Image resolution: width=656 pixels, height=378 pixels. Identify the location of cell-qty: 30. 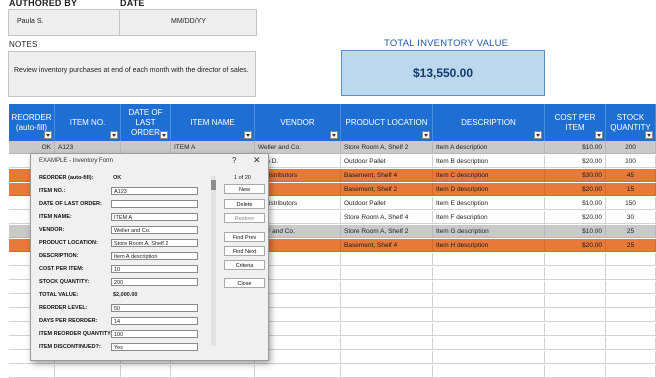
(631, 217).